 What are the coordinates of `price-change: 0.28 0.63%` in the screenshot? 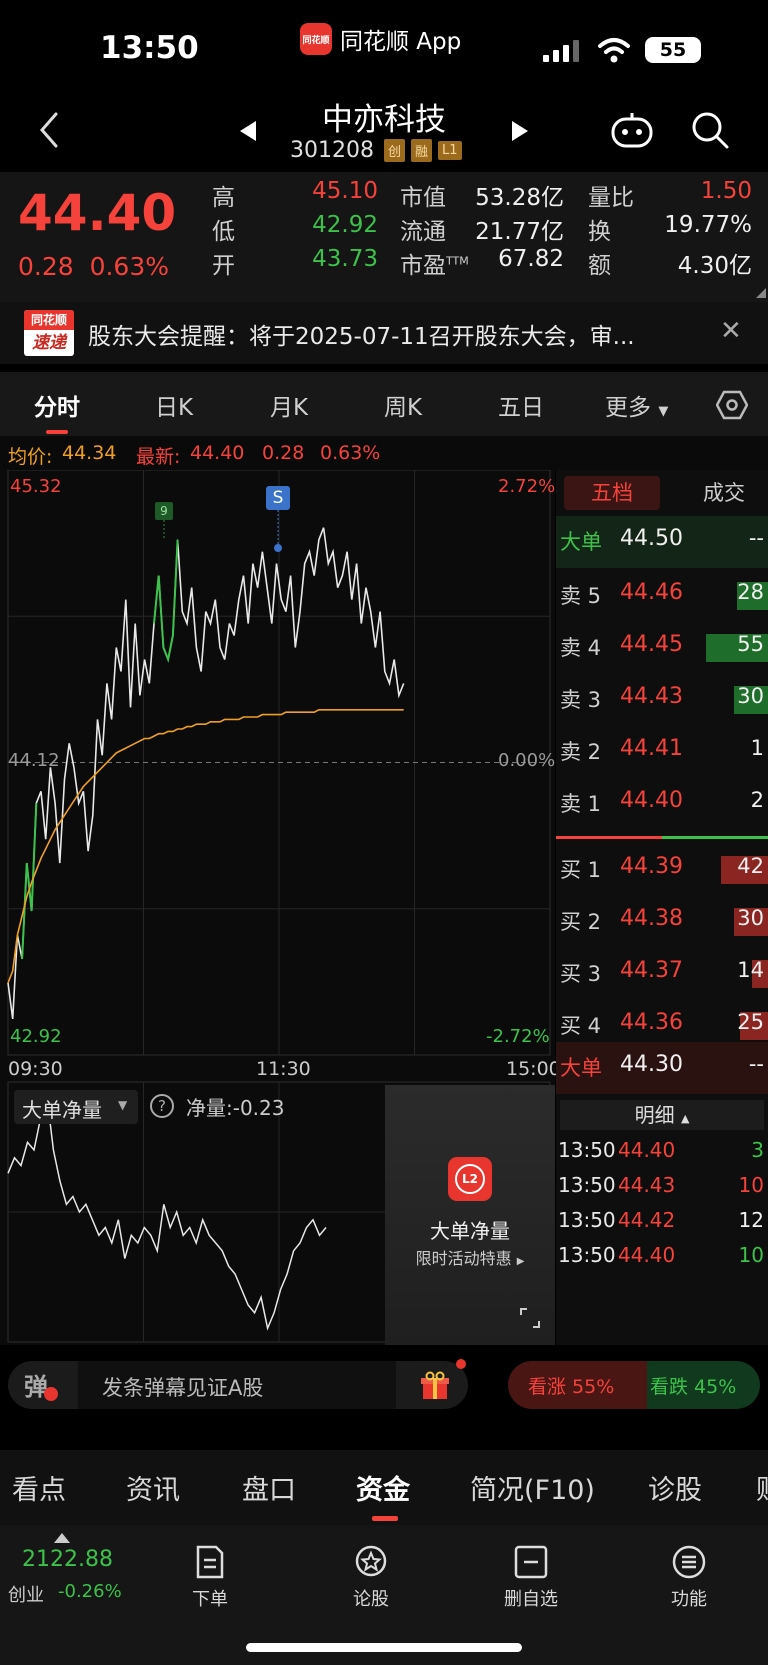 It's located at (93, 266).